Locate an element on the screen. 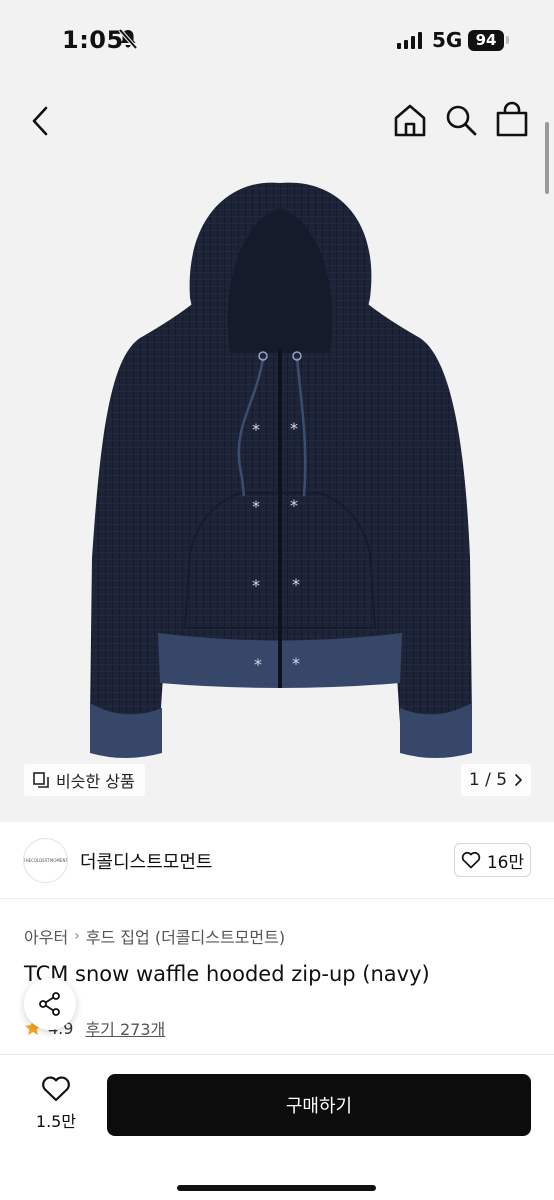 This screenshot has height=1200, width=554. status-time: 1:05 is located at coordinates (93, 40).